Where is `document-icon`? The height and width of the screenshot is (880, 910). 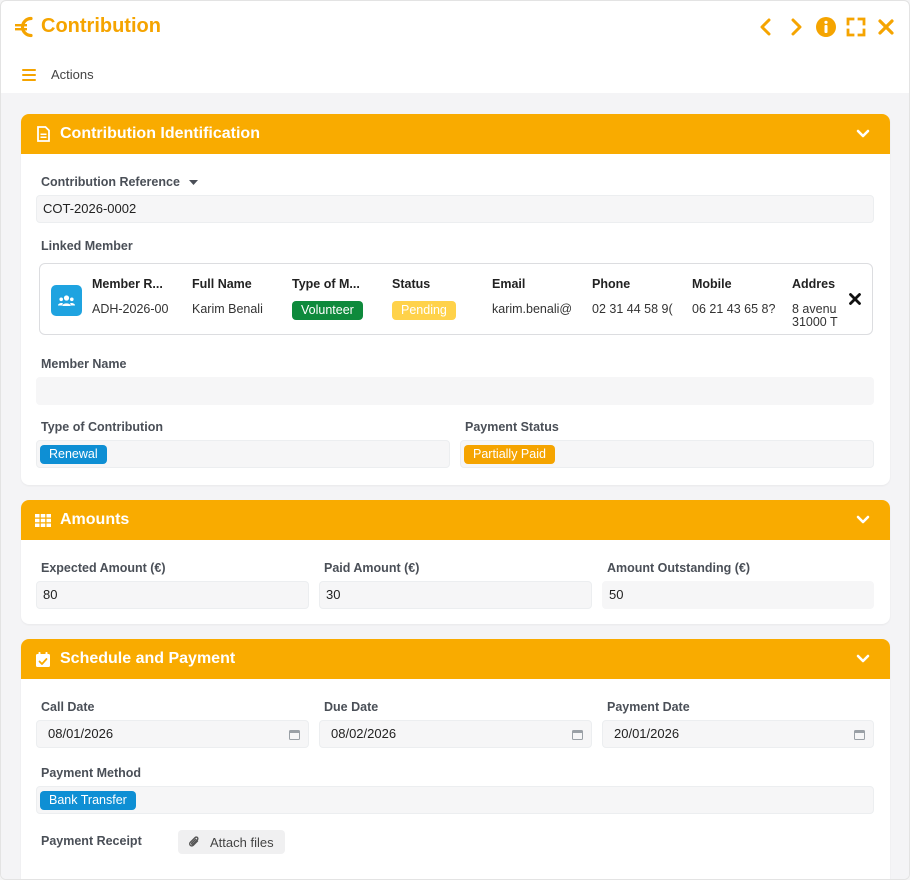
document-icon is located at coordinates (43, 134).